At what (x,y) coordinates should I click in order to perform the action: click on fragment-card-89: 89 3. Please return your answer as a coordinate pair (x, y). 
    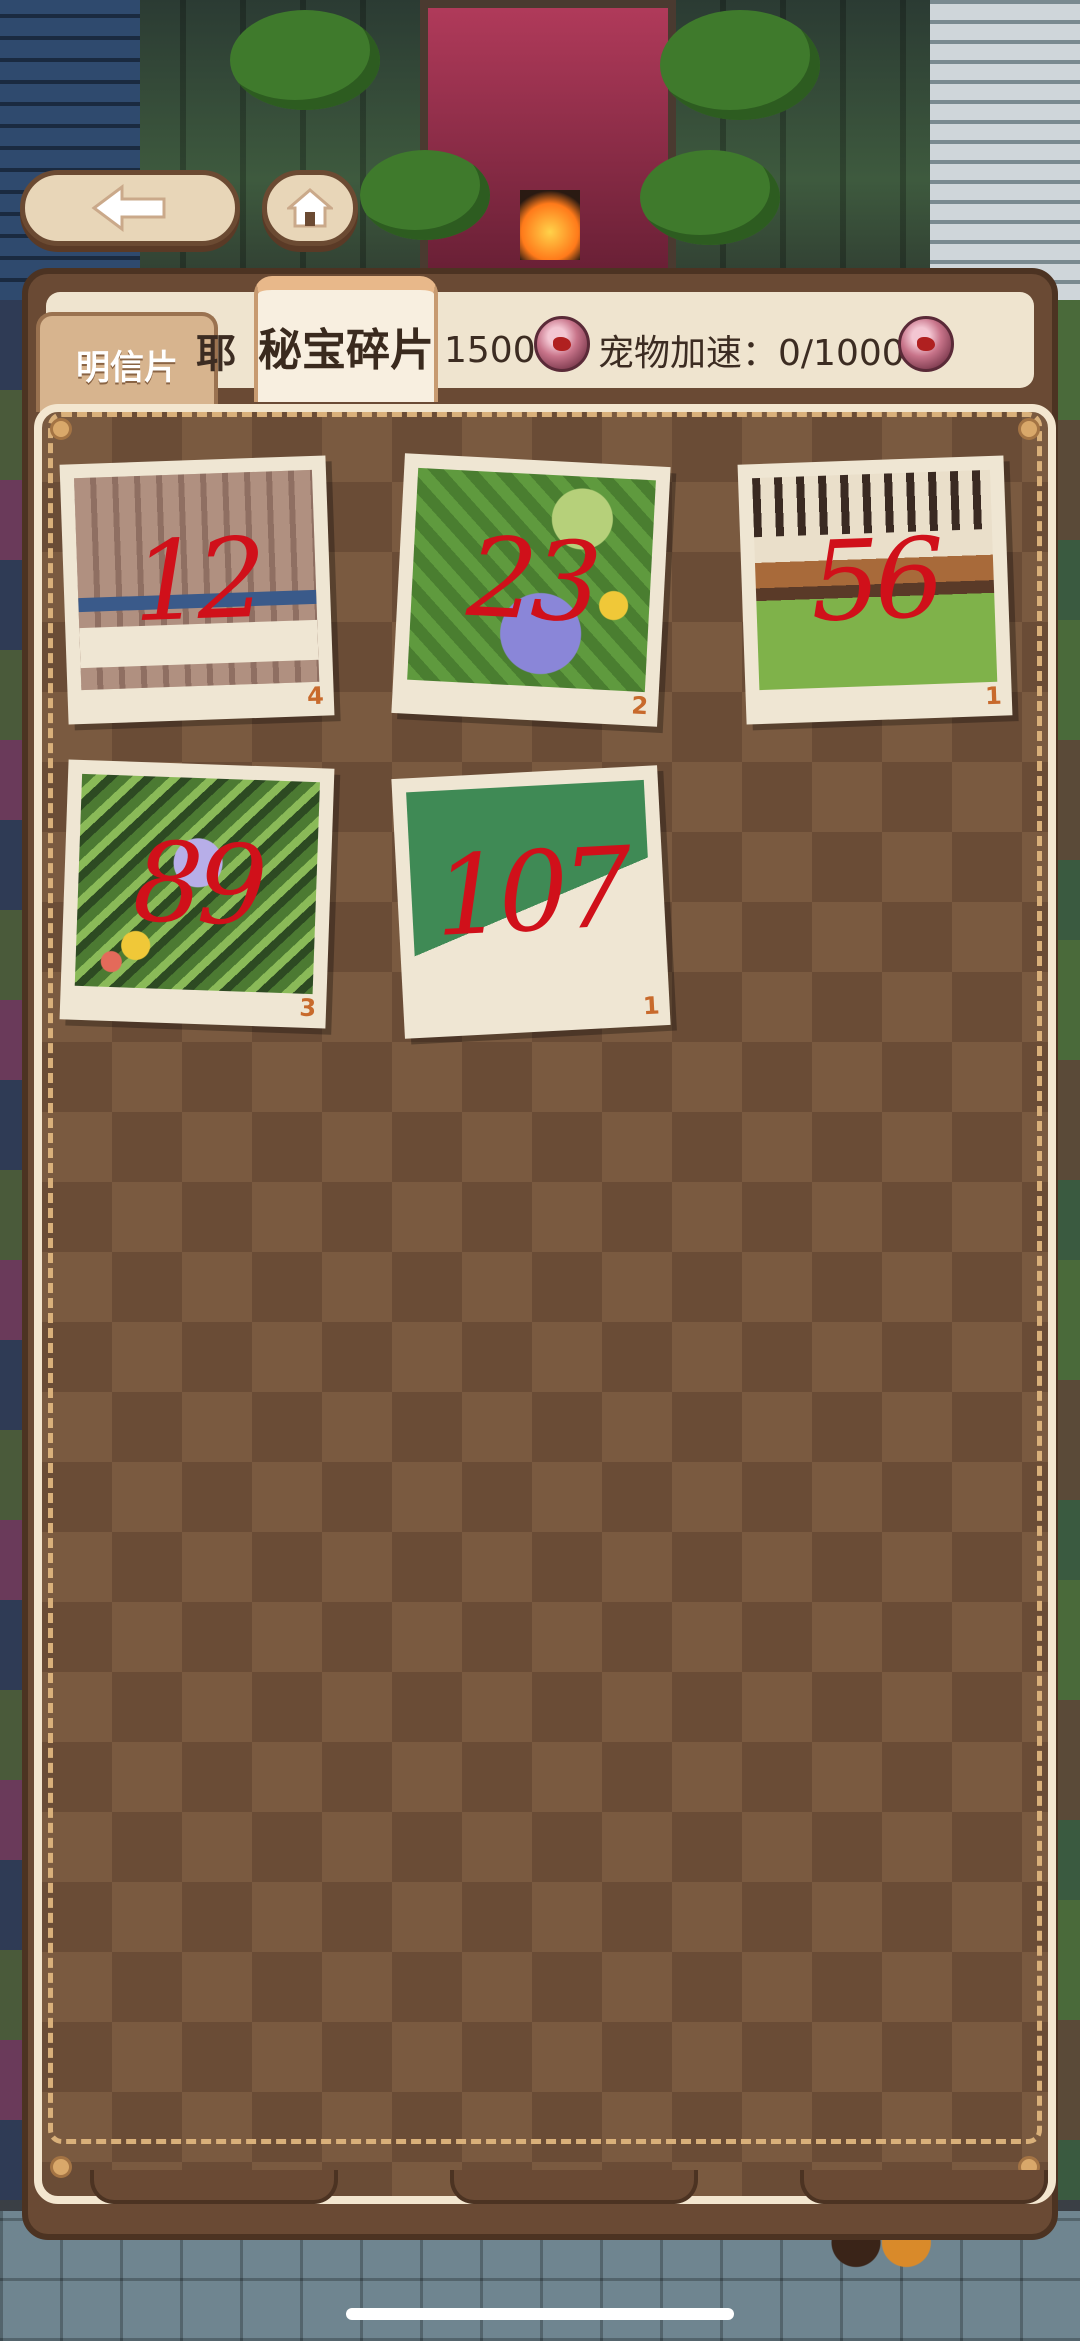
    Looking at the image, I should click on (197, 894).